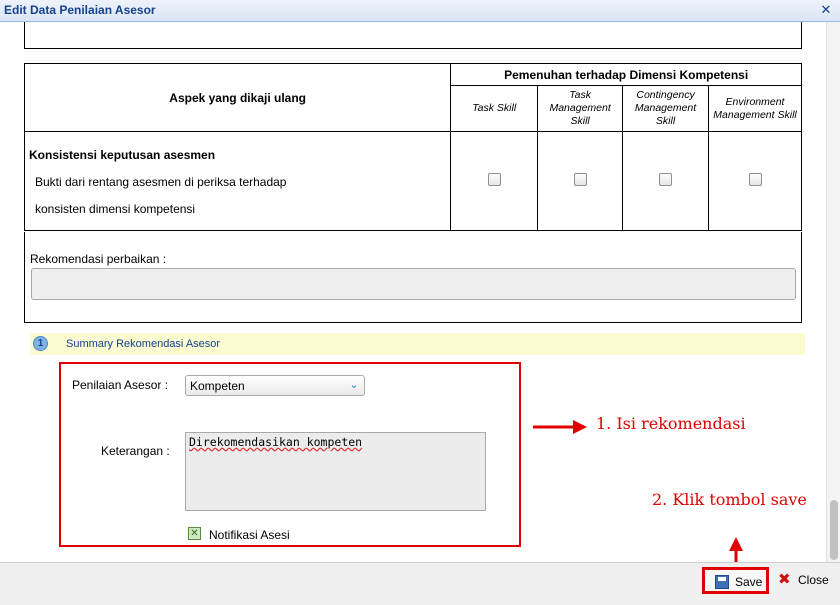  What do you see at coordinates (413, 35) in the screenshot?
I see `previous-section-box` at bounding box center [413, 35].